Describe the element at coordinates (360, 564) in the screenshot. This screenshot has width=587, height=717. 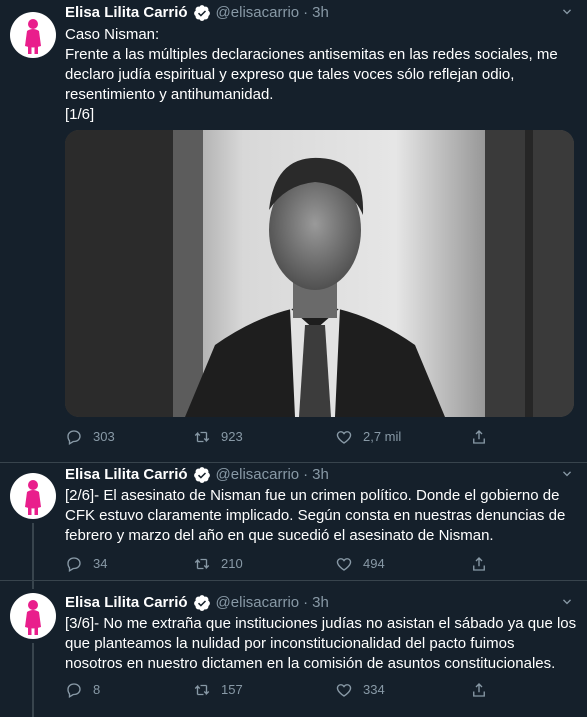
I see `like-button: 494` at that location.